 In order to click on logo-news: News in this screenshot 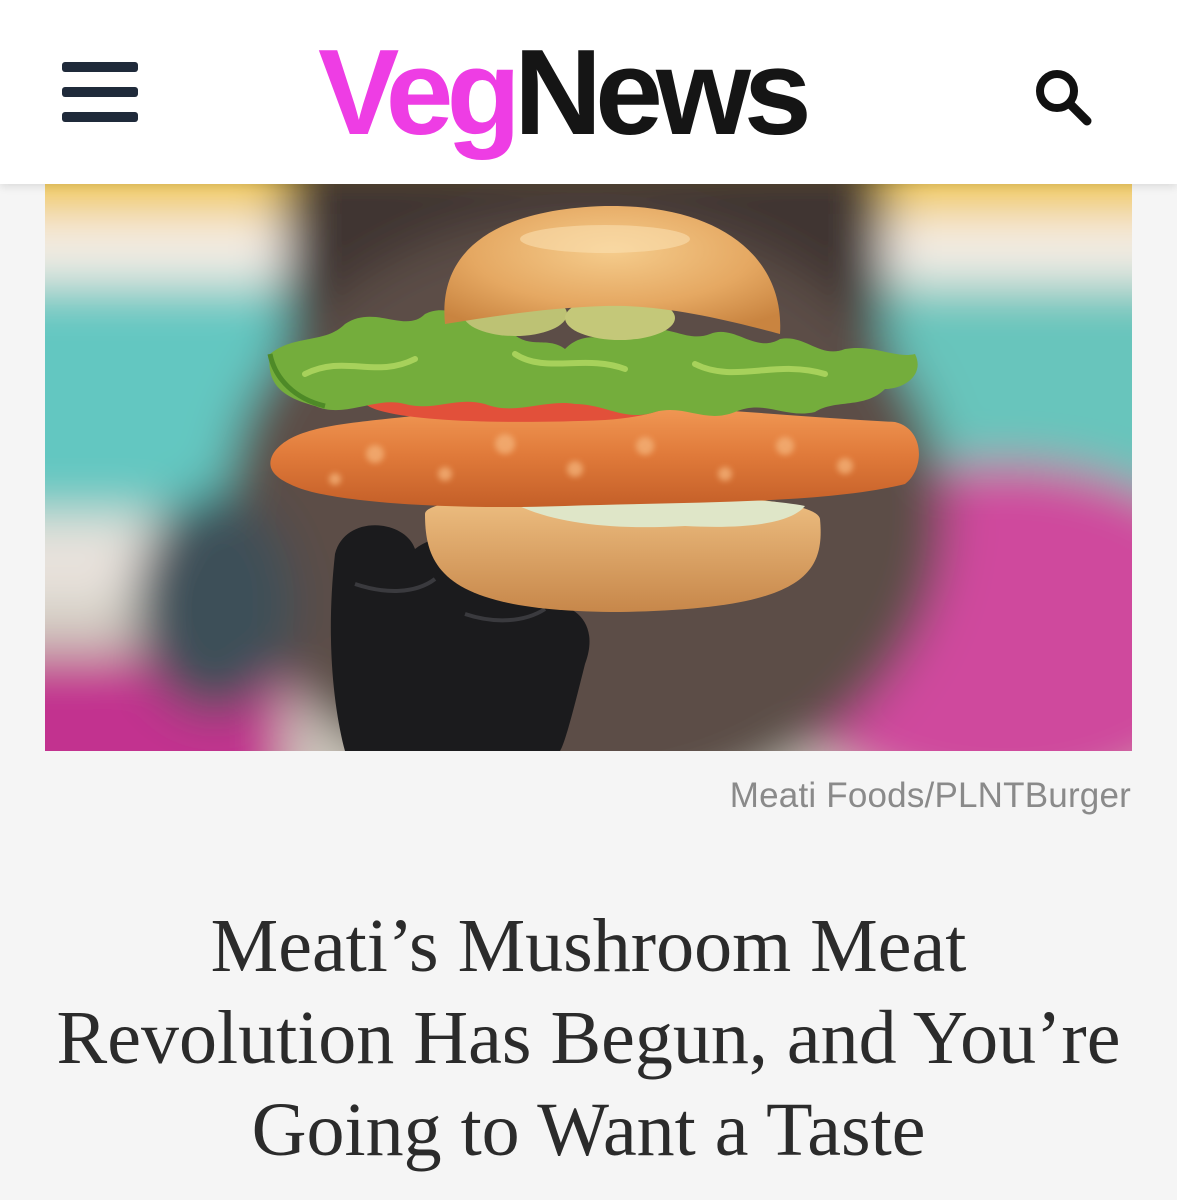, I will do `click(663, 92)`.